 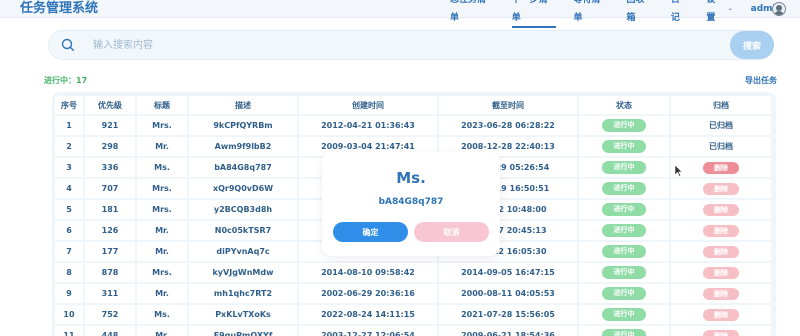 What do you see at coordinates (111, 230) in the screenshot?
I see `cell-priority: 126` at bounding box center [111, 230].